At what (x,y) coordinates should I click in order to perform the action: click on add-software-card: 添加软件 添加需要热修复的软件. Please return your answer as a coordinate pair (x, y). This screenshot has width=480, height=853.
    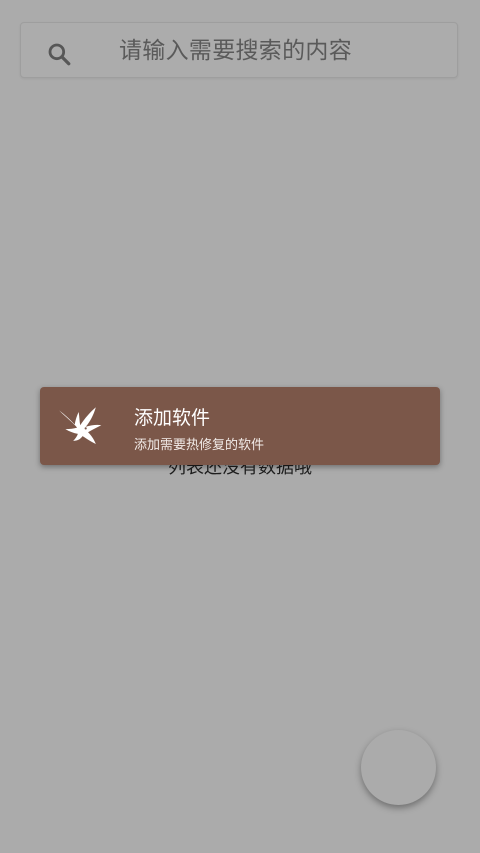
    Looking at the image, I should click on (240, 426).